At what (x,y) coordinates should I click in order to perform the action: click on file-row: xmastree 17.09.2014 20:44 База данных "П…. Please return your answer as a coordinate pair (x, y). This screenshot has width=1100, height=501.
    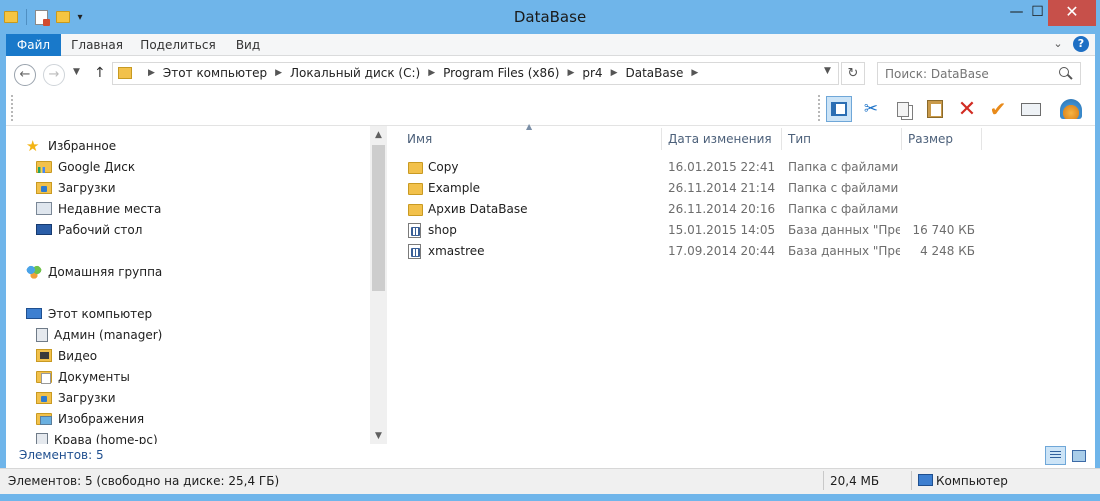
    Looking at the image, I should click on (701, 251).